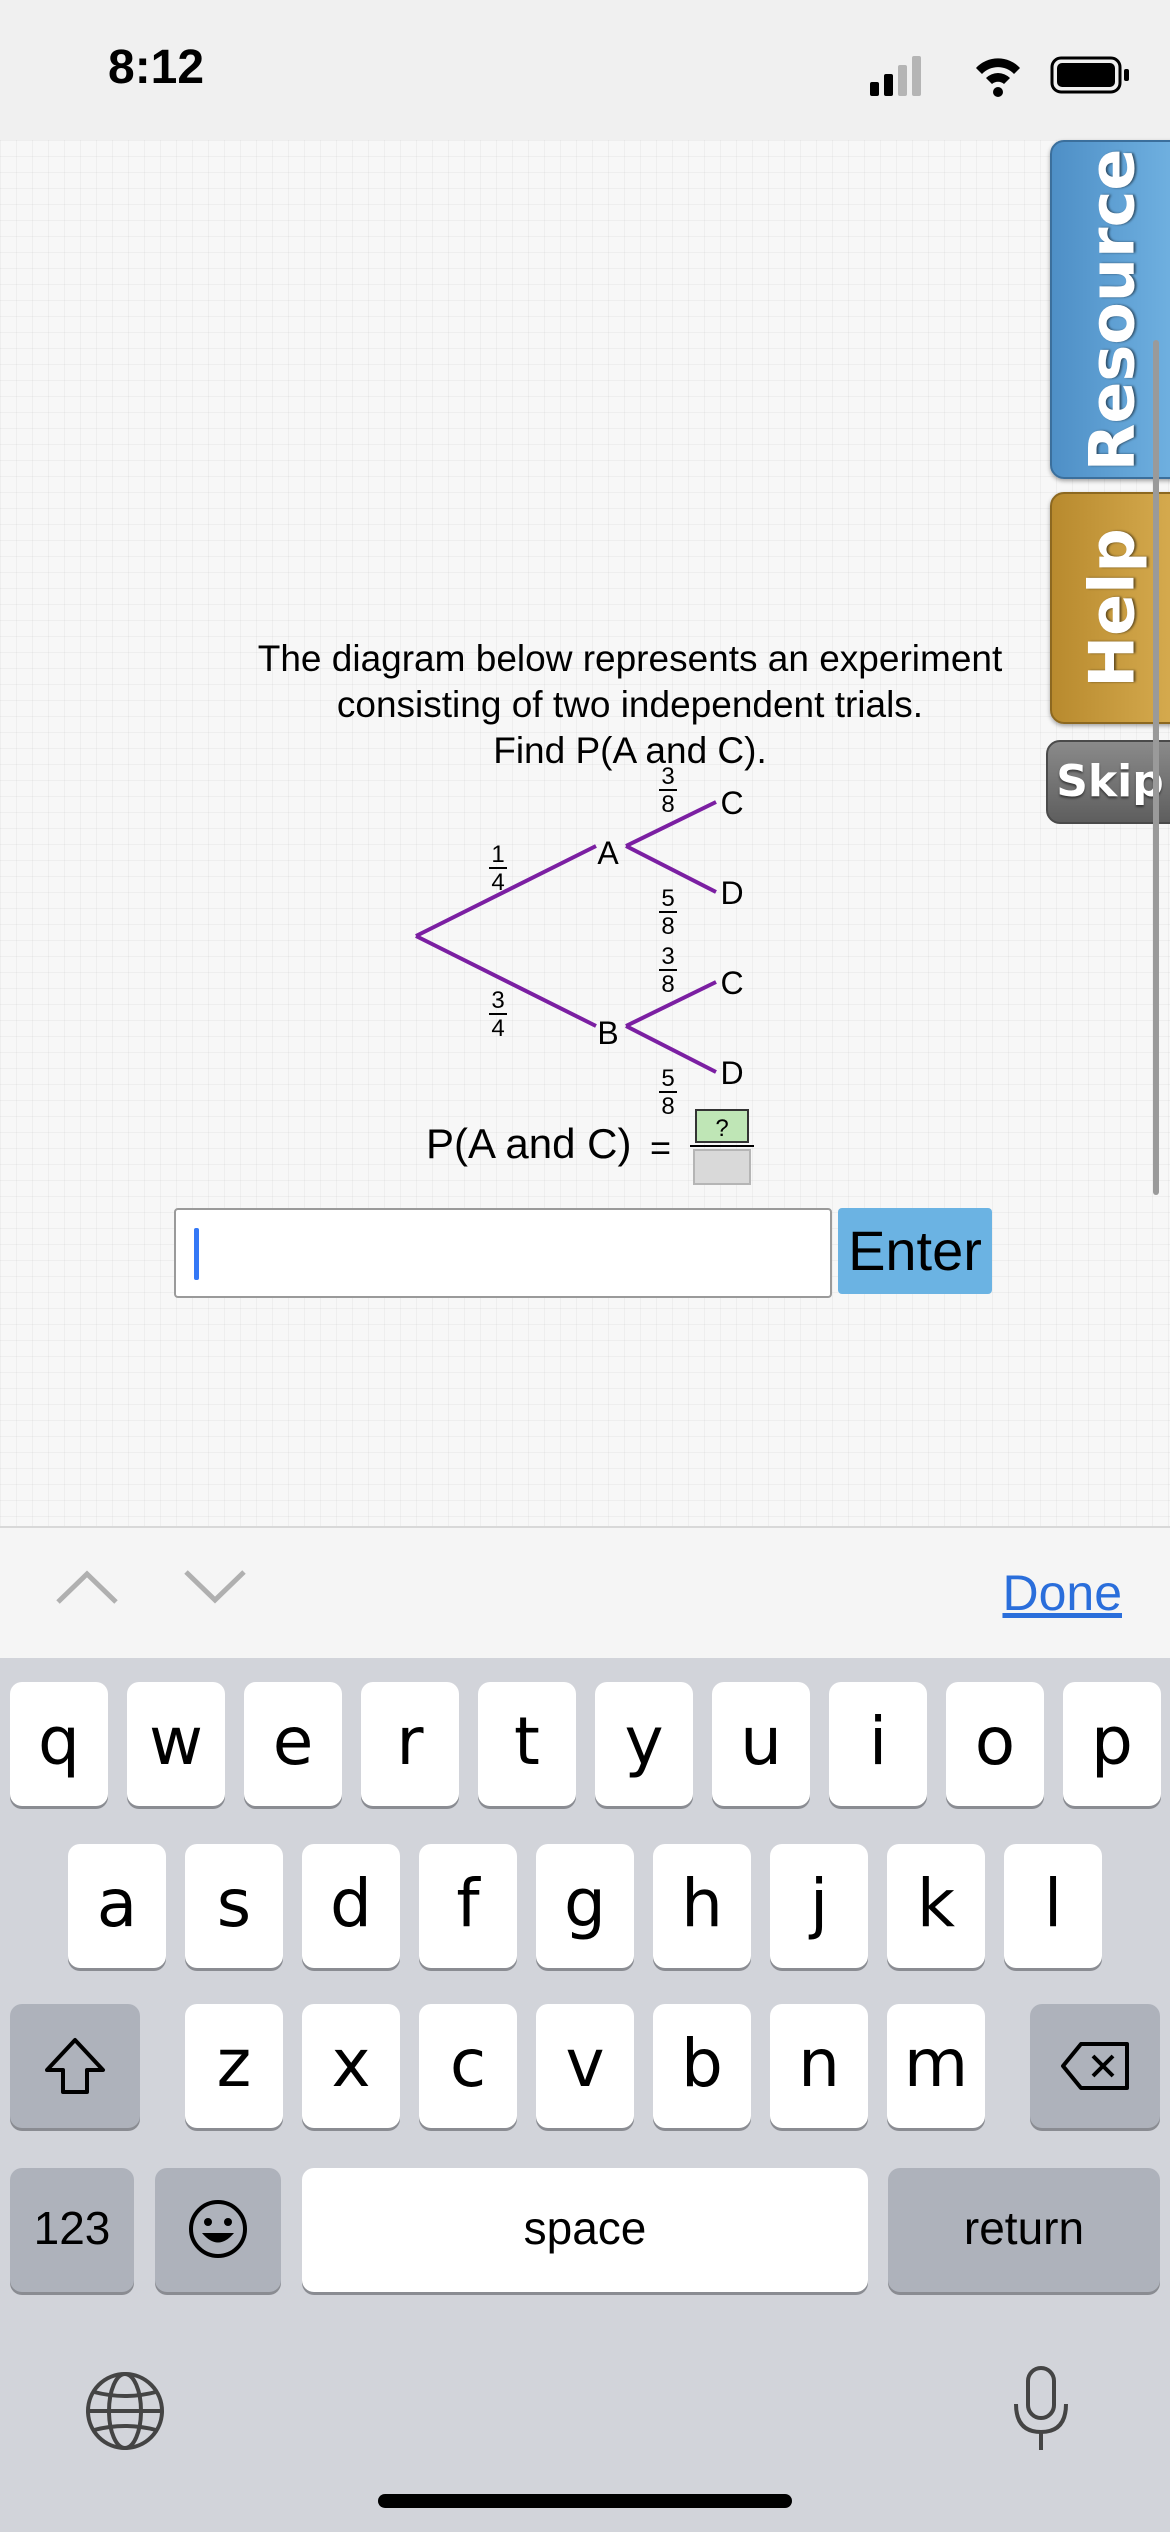 Image resolution: width=1170 pixels, height=2532 pixels. I want to click on equation-label: P(A and C), so click(528, 1143).